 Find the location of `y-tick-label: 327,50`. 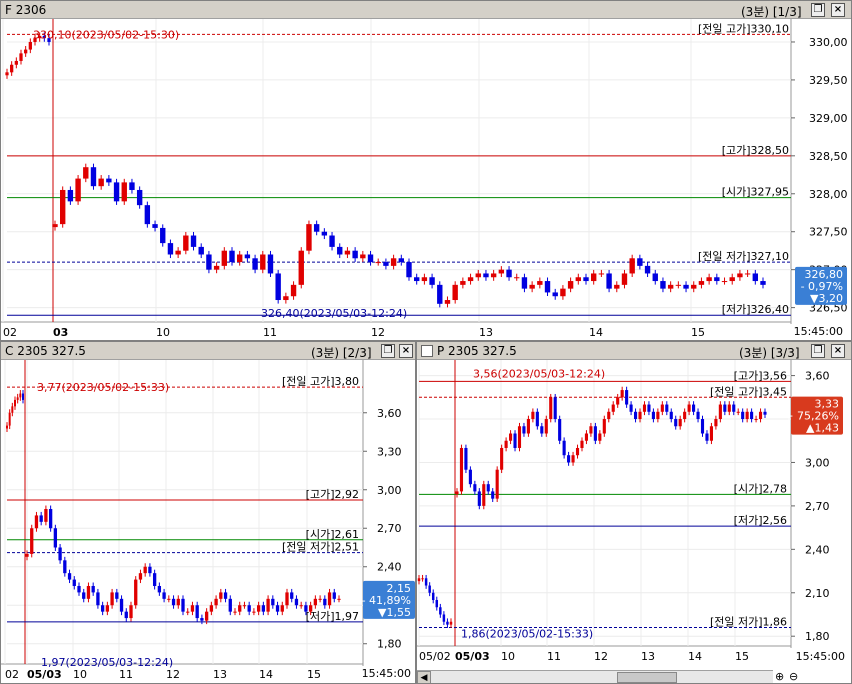

y-tick-label: 327,50 is located at coordinates (828, 232).